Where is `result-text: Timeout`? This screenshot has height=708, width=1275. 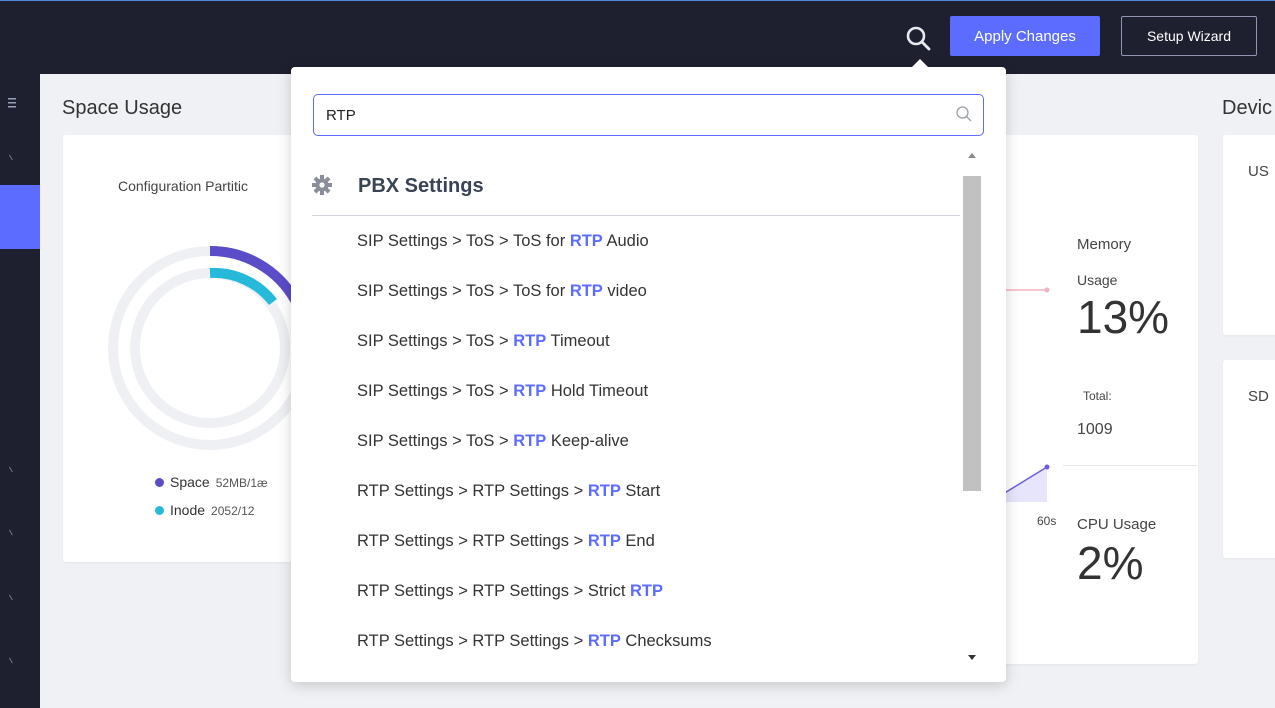 result-text: Timeout is located at coordinates (578, 341).